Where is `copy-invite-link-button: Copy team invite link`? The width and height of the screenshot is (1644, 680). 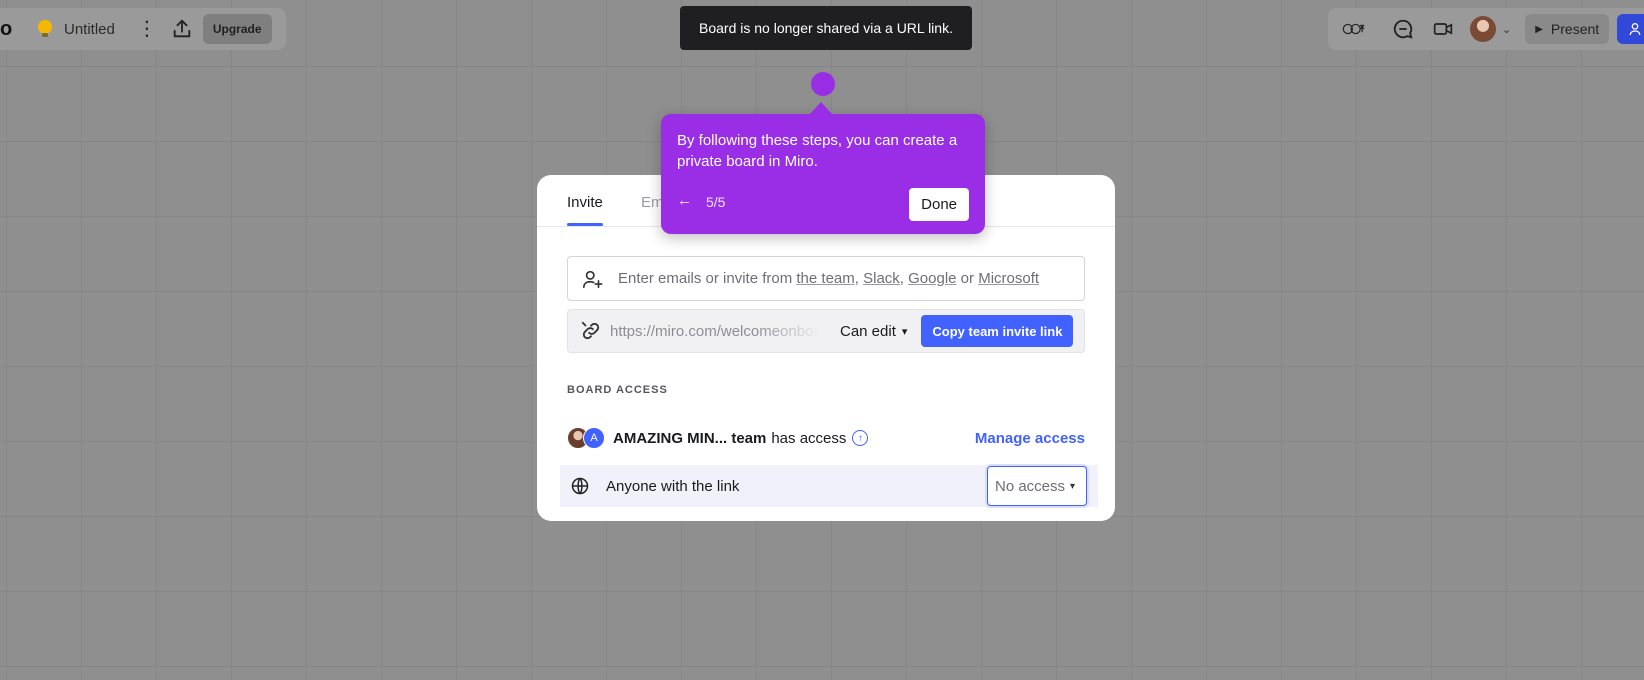 copy-invite-link-button: Copy team invite link is located at coordinates (997, 331).